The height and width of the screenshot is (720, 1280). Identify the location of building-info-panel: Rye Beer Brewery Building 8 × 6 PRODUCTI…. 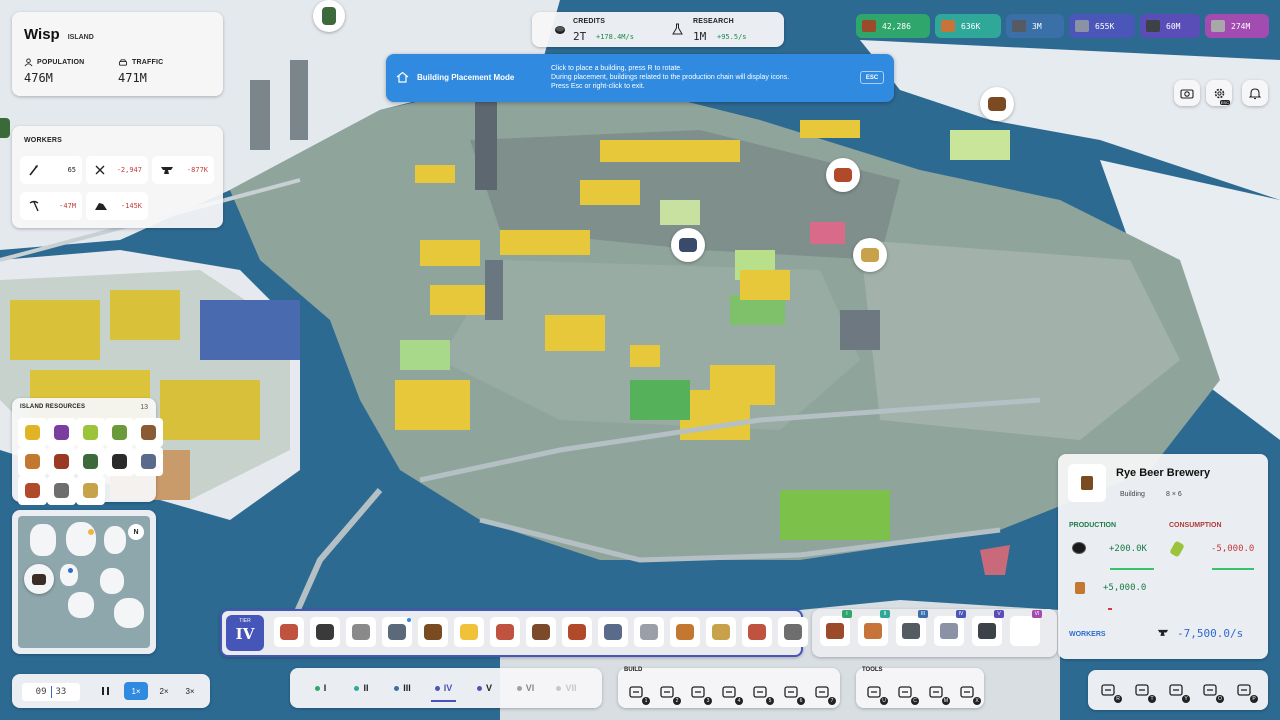
(1163, 556).